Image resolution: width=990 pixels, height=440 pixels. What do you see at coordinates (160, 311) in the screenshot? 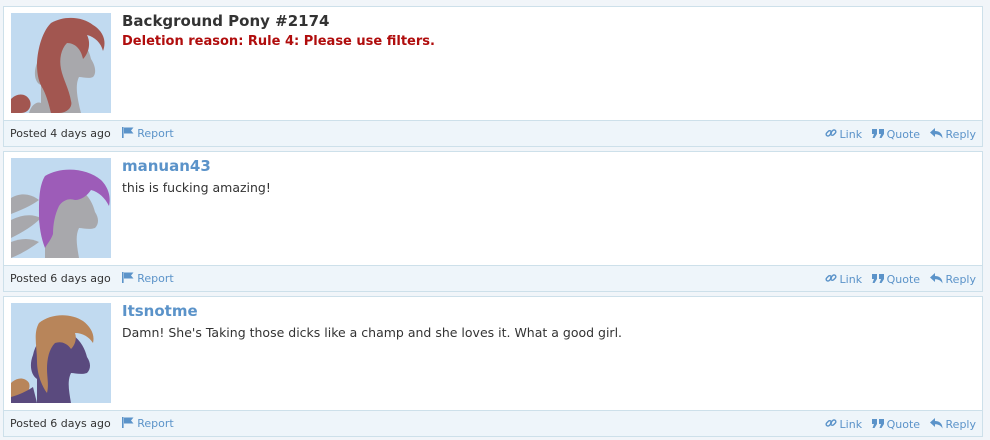
I see `comment-author: Itsnotme` at bounding box center [160, 311].